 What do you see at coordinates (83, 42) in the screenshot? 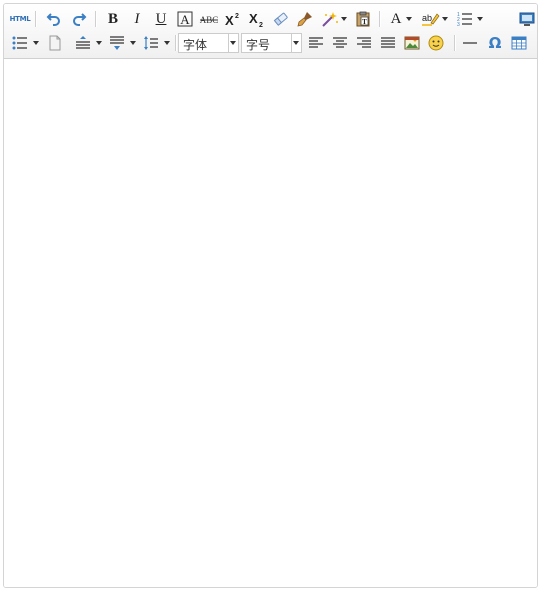
I see `paragraph-spacing-top-icon` at bounding box center [83, 42].